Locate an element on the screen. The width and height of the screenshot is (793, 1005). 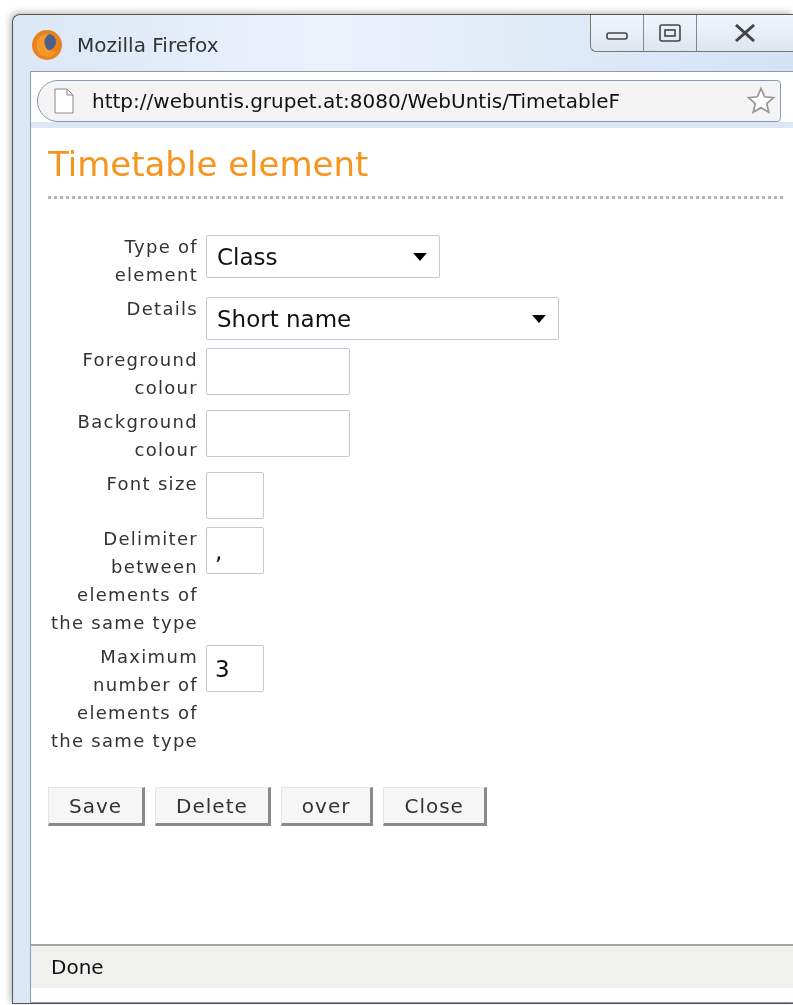
url-text: http://webuntis.grupet.at:8080/WebUntis/TimetableF is located at coordinates (356, 101).